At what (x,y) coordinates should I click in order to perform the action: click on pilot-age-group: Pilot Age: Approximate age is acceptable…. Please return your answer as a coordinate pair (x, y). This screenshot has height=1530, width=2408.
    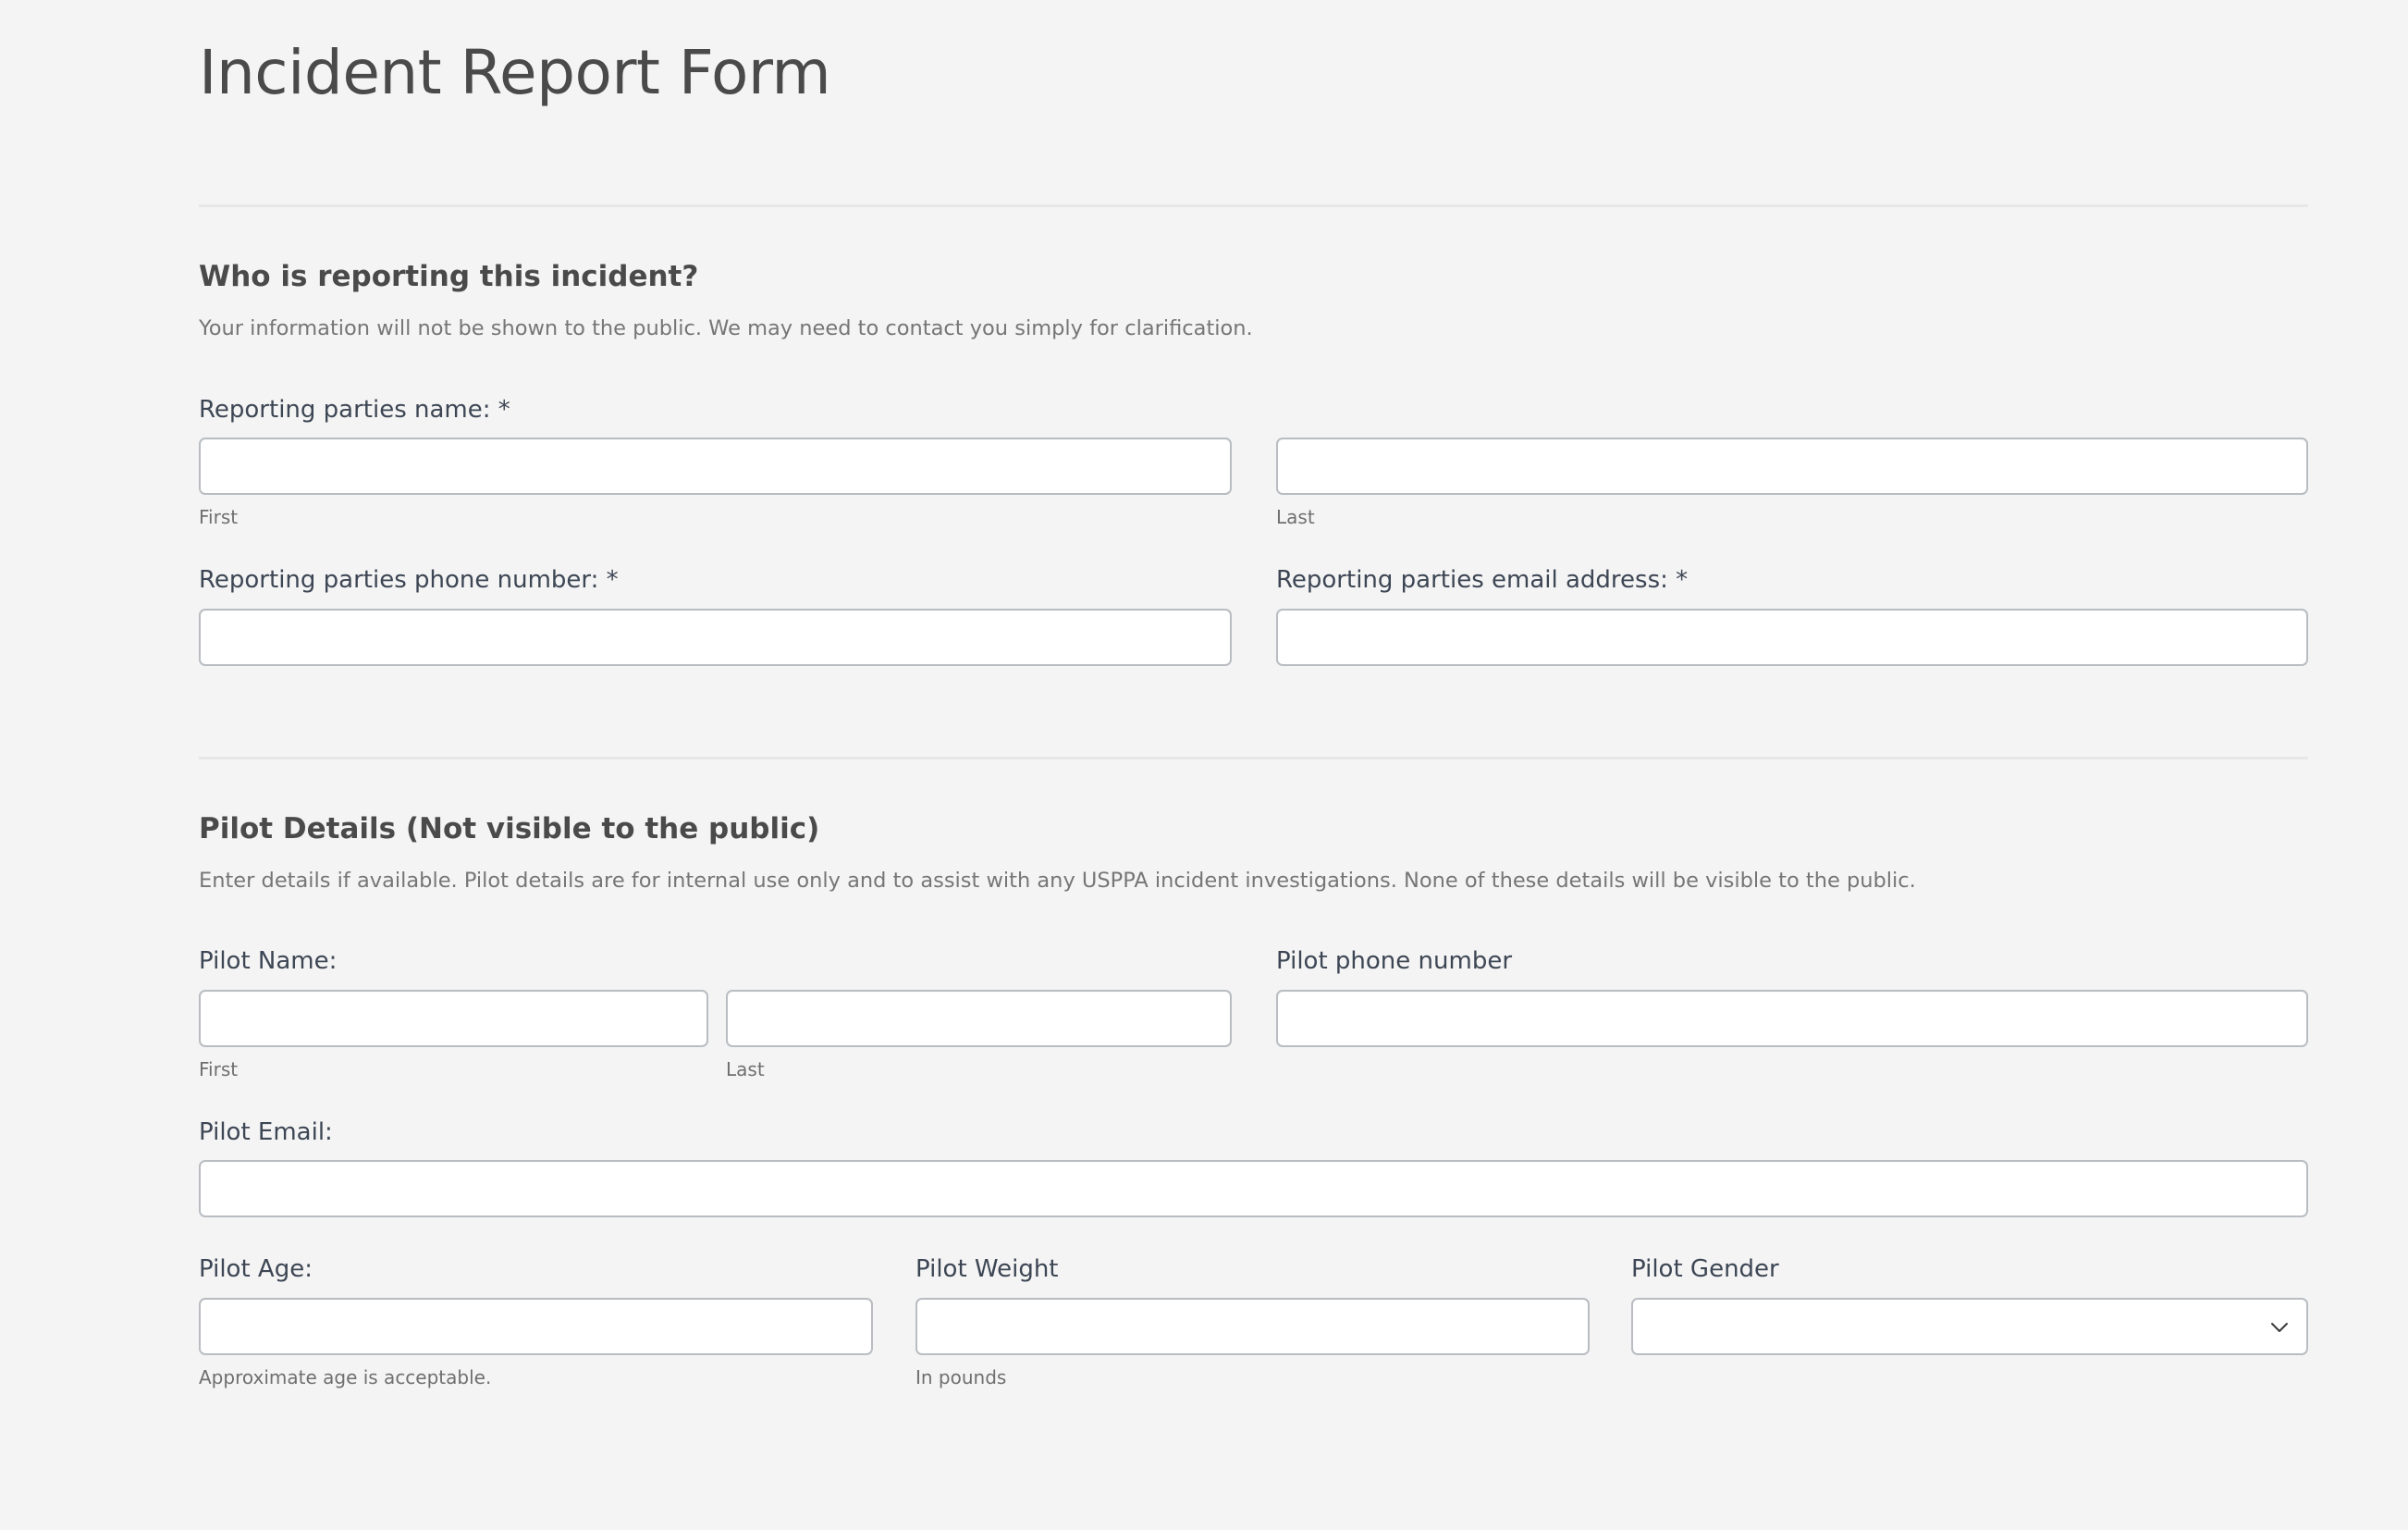
    Looking at the image, I should click on (536, 1321).